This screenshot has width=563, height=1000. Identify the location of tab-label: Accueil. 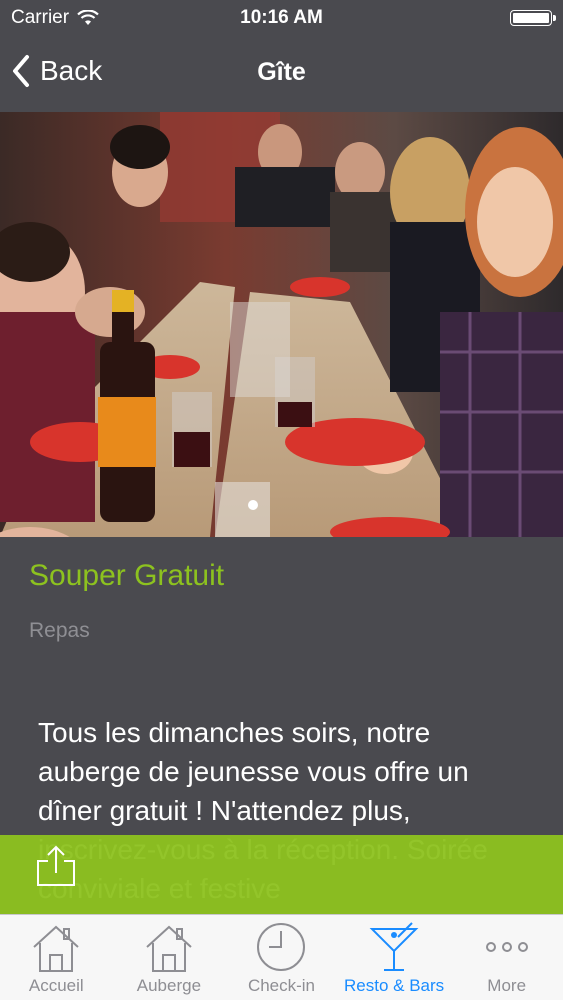
(56, 985).